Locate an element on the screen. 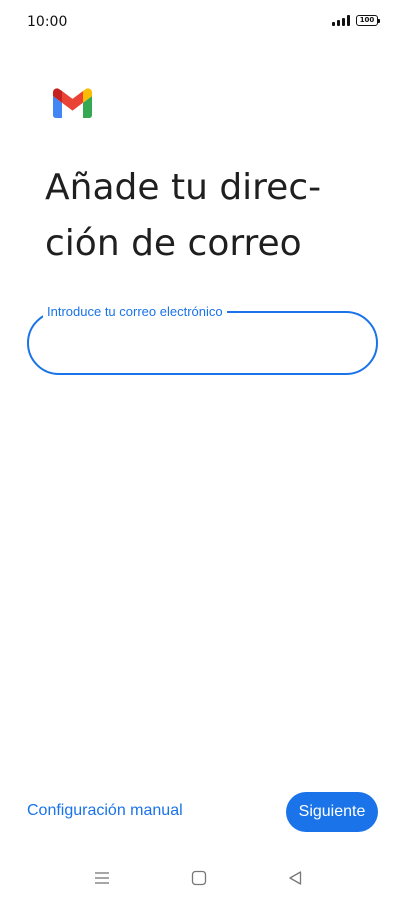 This screenshot has height=902, width=405. page-title-line-1: Añade tu direc- is located at coordinates (183, 187).